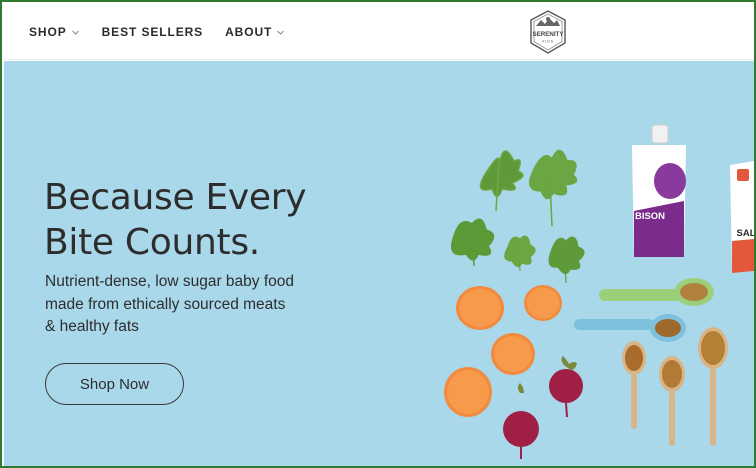 The height and width of the screenshot is (468, 756). I want to click on serenity-kids-logo: SERENITY KIDS, so click(548, 32).